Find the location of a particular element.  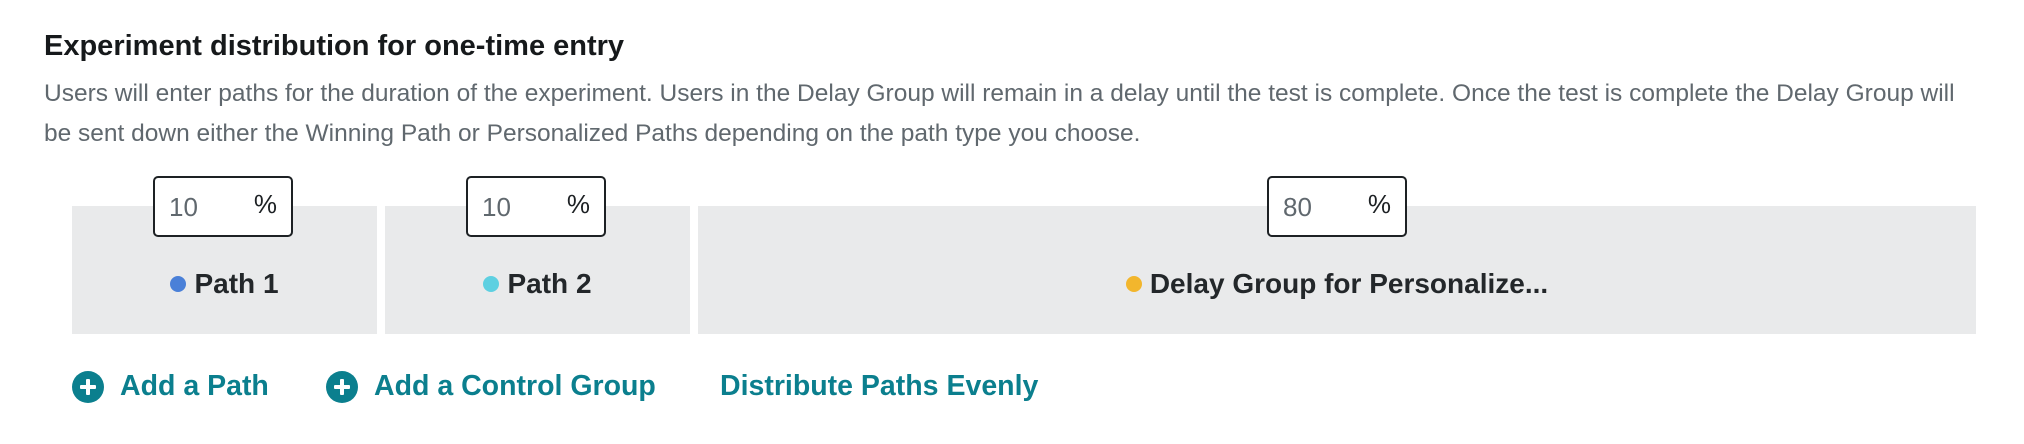

add-control-group-button: Add a Control Group is located at coordinates (491, 386).